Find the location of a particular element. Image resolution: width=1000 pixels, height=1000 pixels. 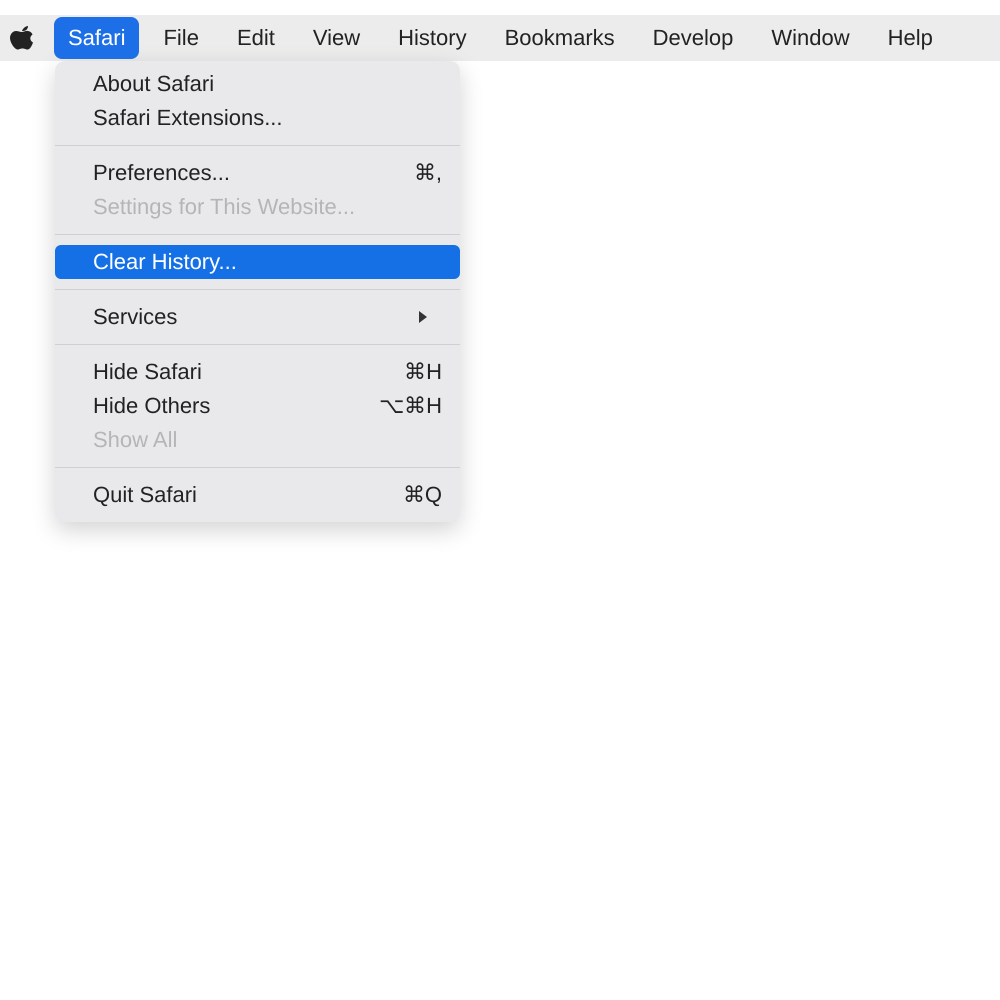

menu-bar-item: File is located at coordinates (181, 38).